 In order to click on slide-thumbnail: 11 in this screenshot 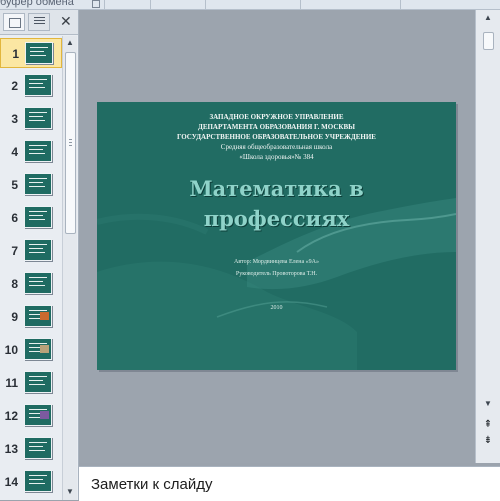, I will do `click(31, 383)`.